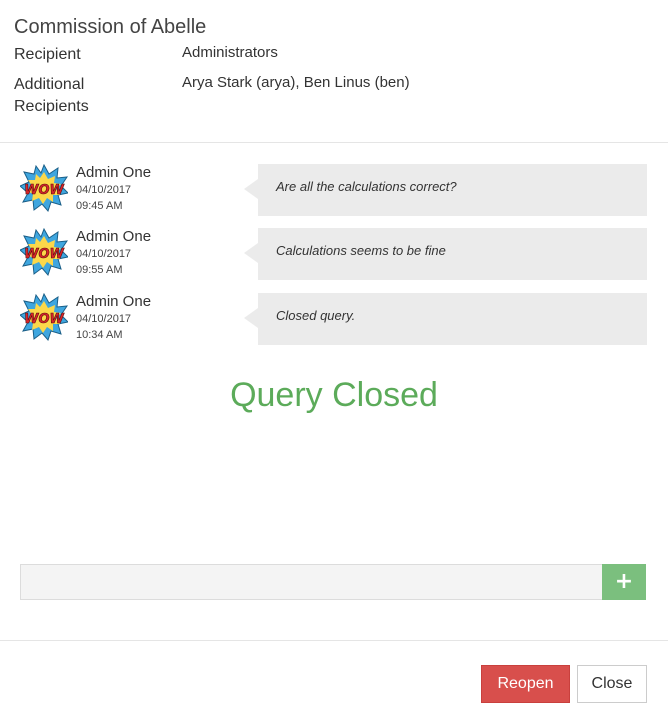 The image size is (668, 724). What do you see at coordinates (99, 335) in the screenshot?
I see `message-time: 10:34 AM` at bounding box center [99, 335].